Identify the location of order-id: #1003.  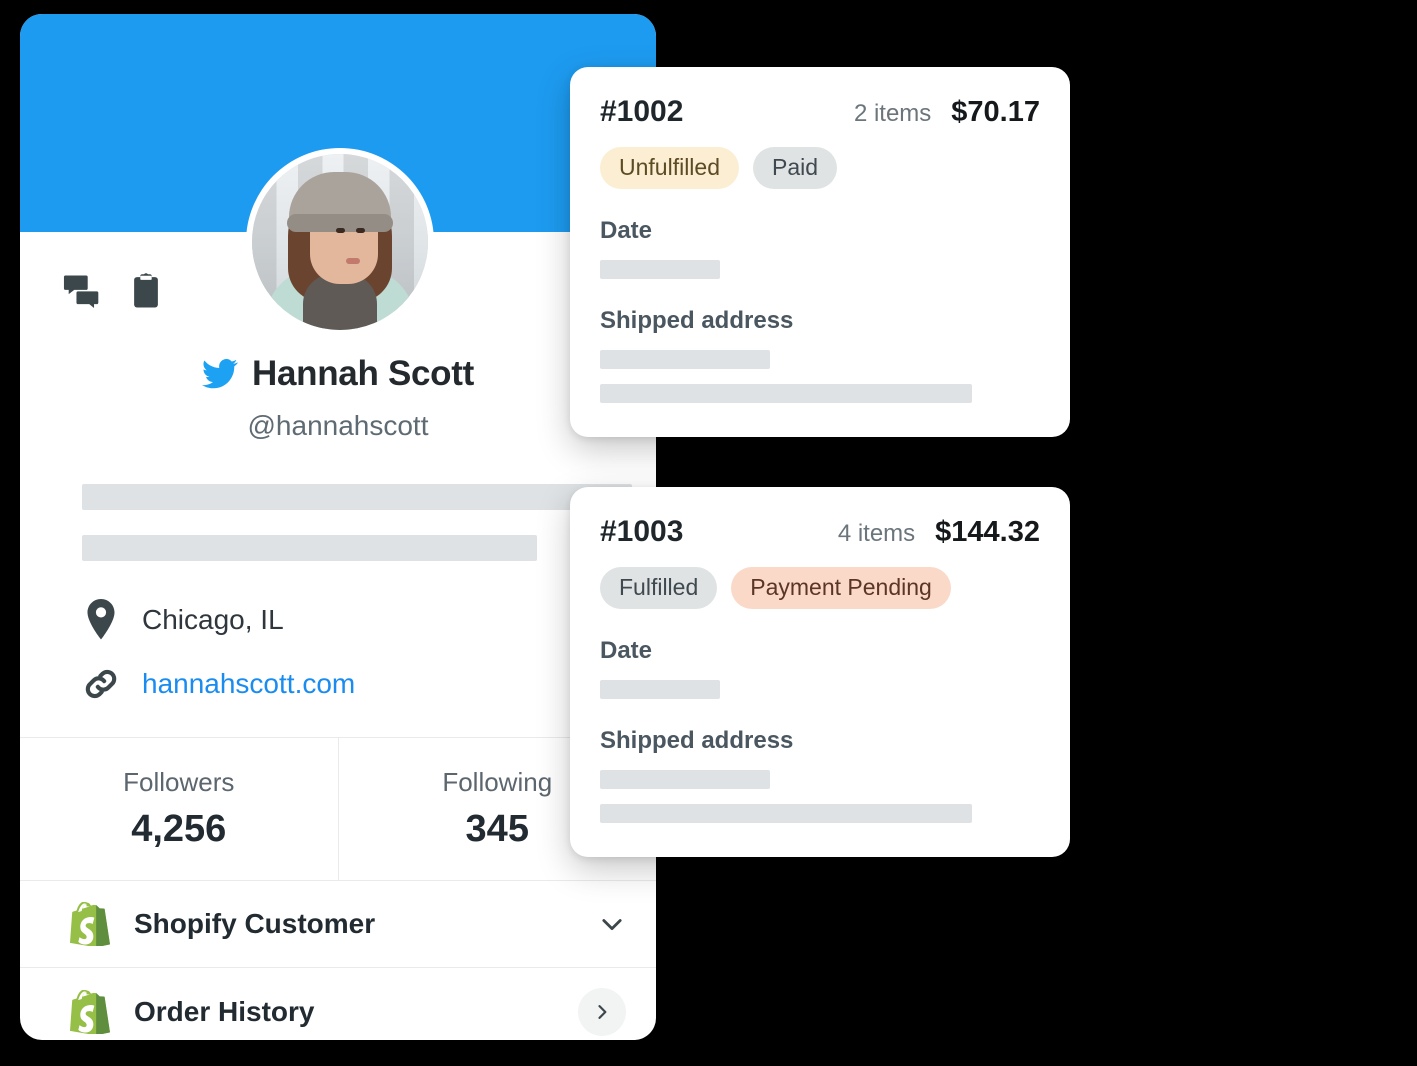
(642, 531).